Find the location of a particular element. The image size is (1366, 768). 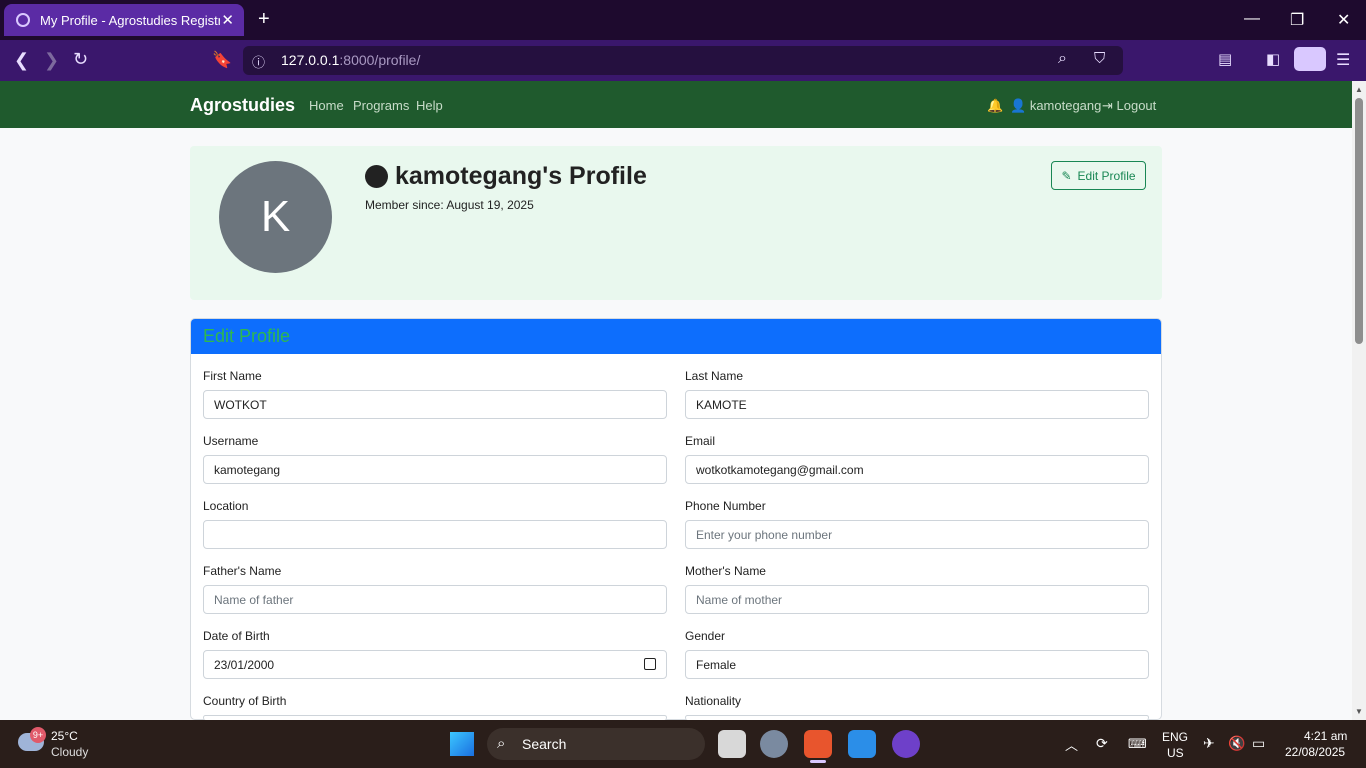

search-icon: ⌕ is located at coordinates (501, 743).